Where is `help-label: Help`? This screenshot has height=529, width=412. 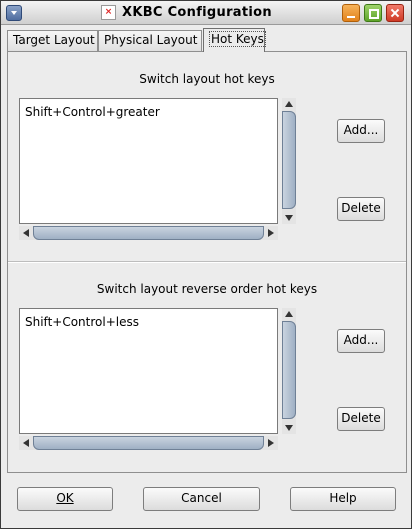 help-label: Help is located at coordinates (343, 498).